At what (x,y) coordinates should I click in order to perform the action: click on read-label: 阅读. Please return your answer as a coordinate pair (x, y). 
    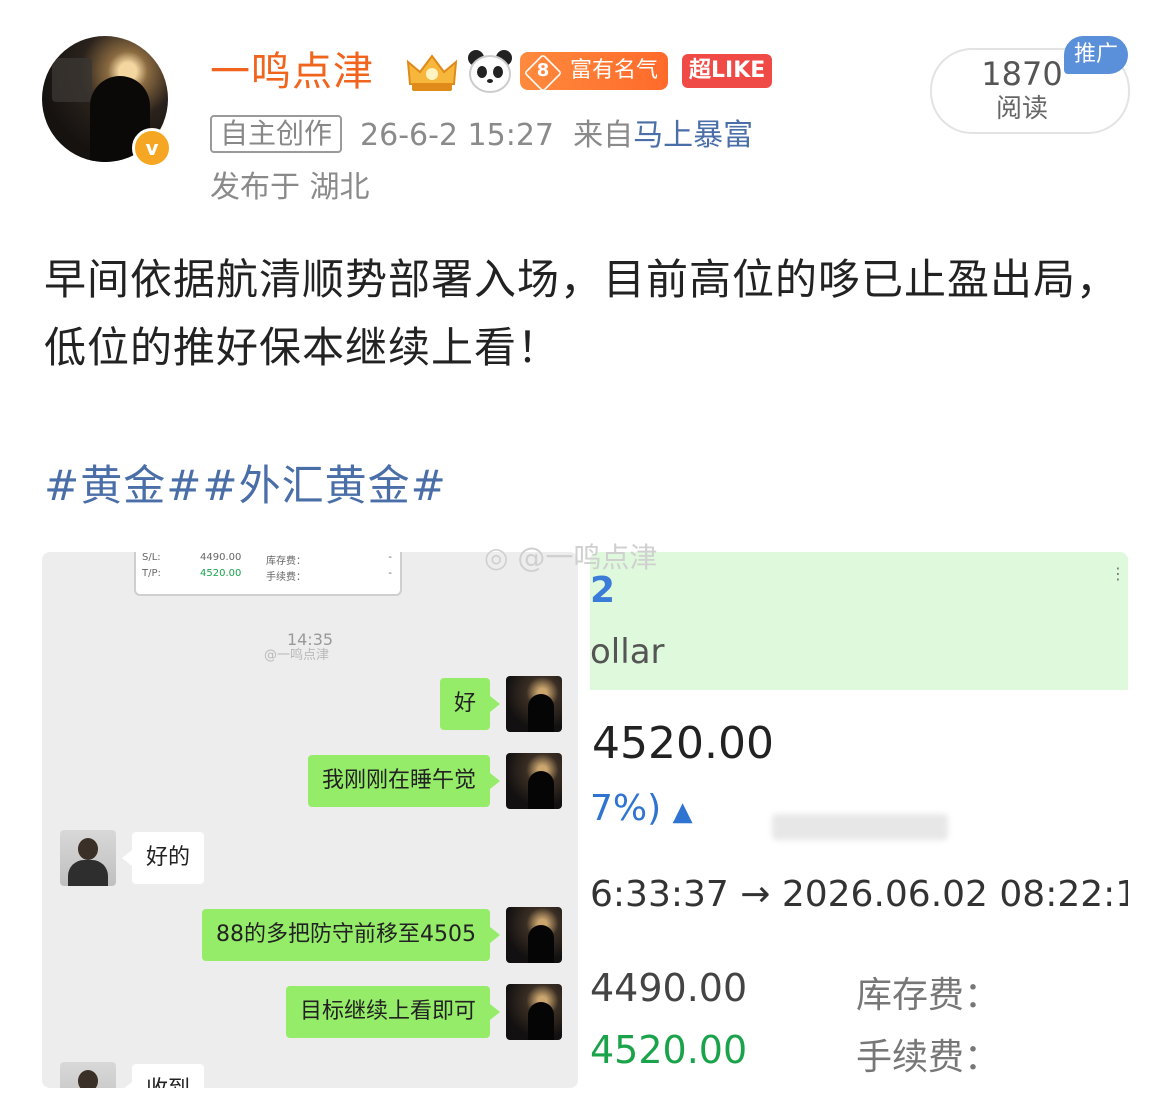
    Looking at the image, I should click on (1021, 109).